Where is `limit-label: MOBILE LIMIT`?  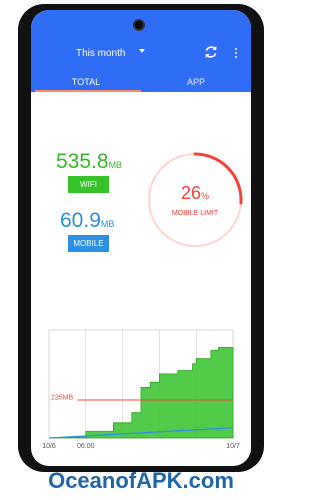
limit-label: MOBILE LIMIT is located at coordinates (195, 213).